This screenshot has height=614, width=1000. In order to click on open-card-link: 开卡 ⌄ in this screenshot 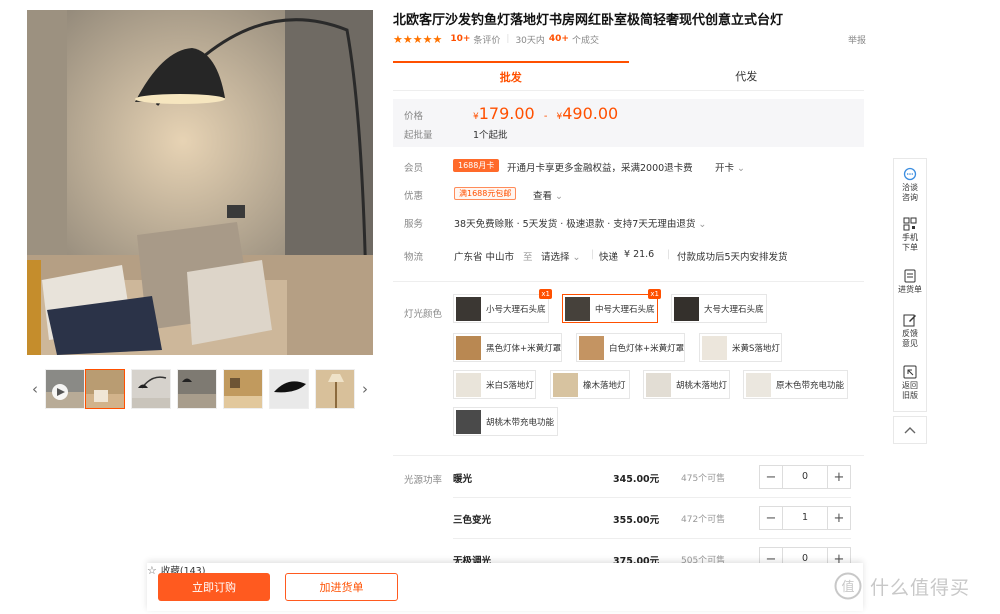, I will do `click(730, 167)`.